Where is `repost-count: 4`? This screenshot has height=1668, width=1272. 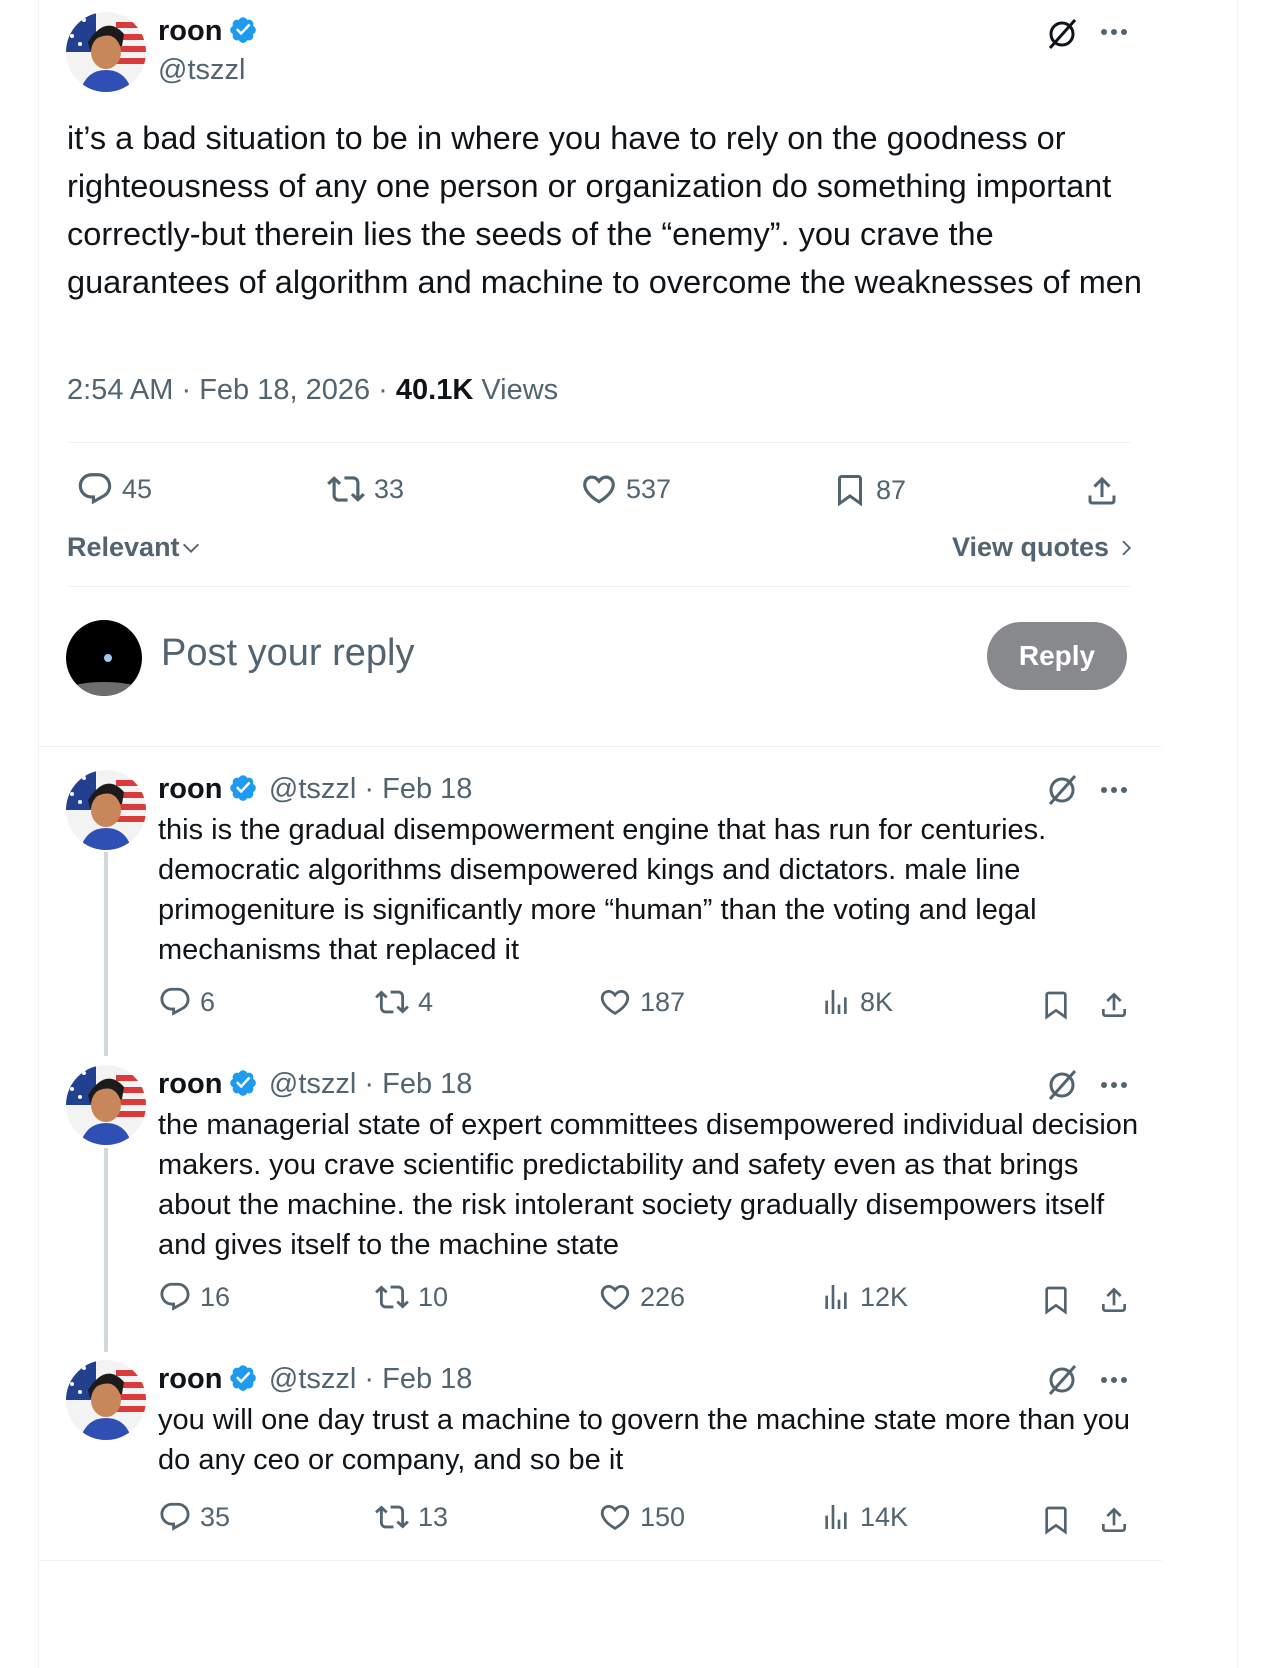
repost-count: 4 is located at coordinates (426, 1001).